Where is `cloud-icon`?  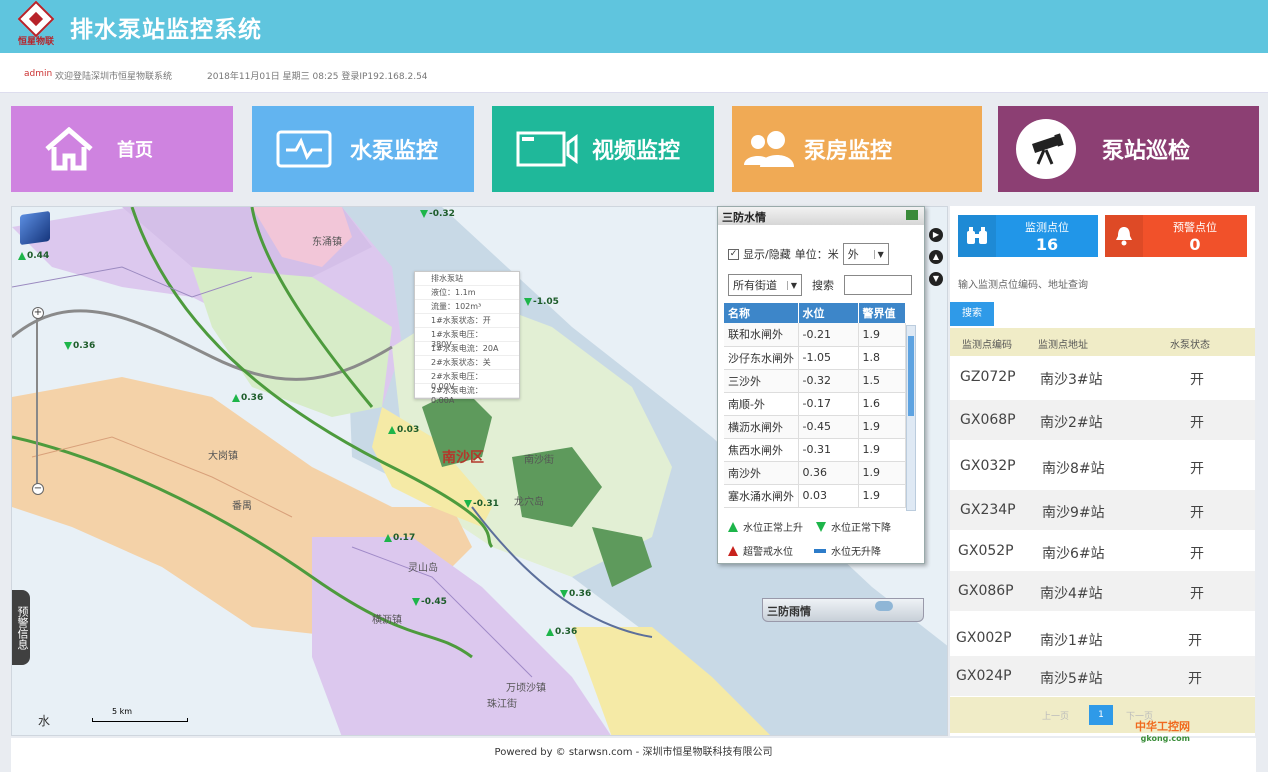
cloud-icon is located at coordinates (884, 606).